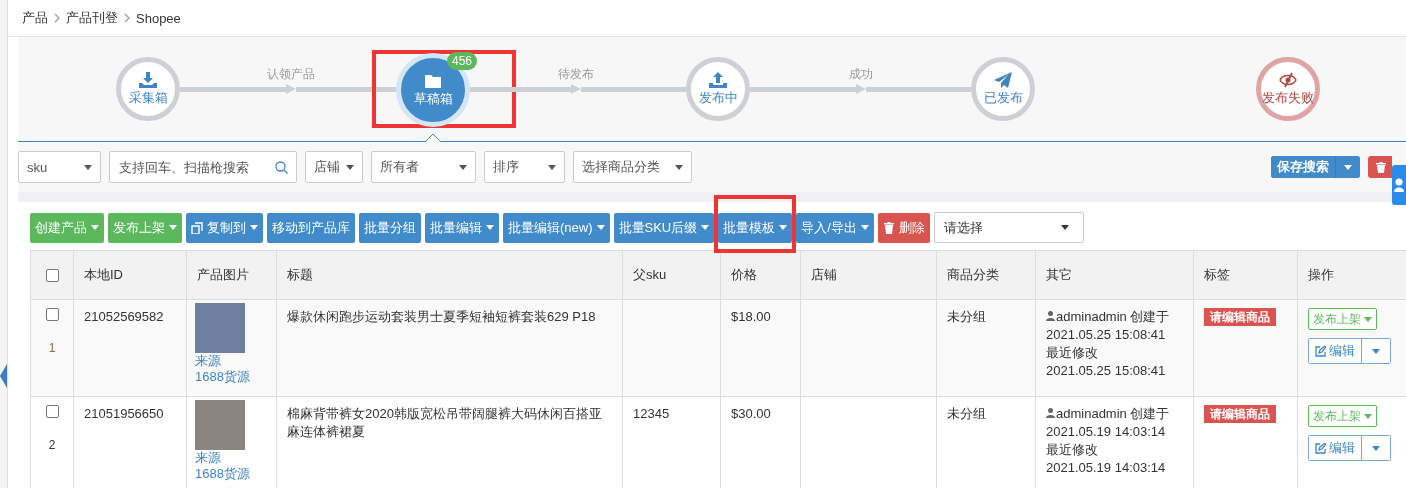 The height and width of the screenshot is (488, 1406). Describe the element at coordinates (1245, 275) in the screenshot. I see `column-header: 标签` at that location.